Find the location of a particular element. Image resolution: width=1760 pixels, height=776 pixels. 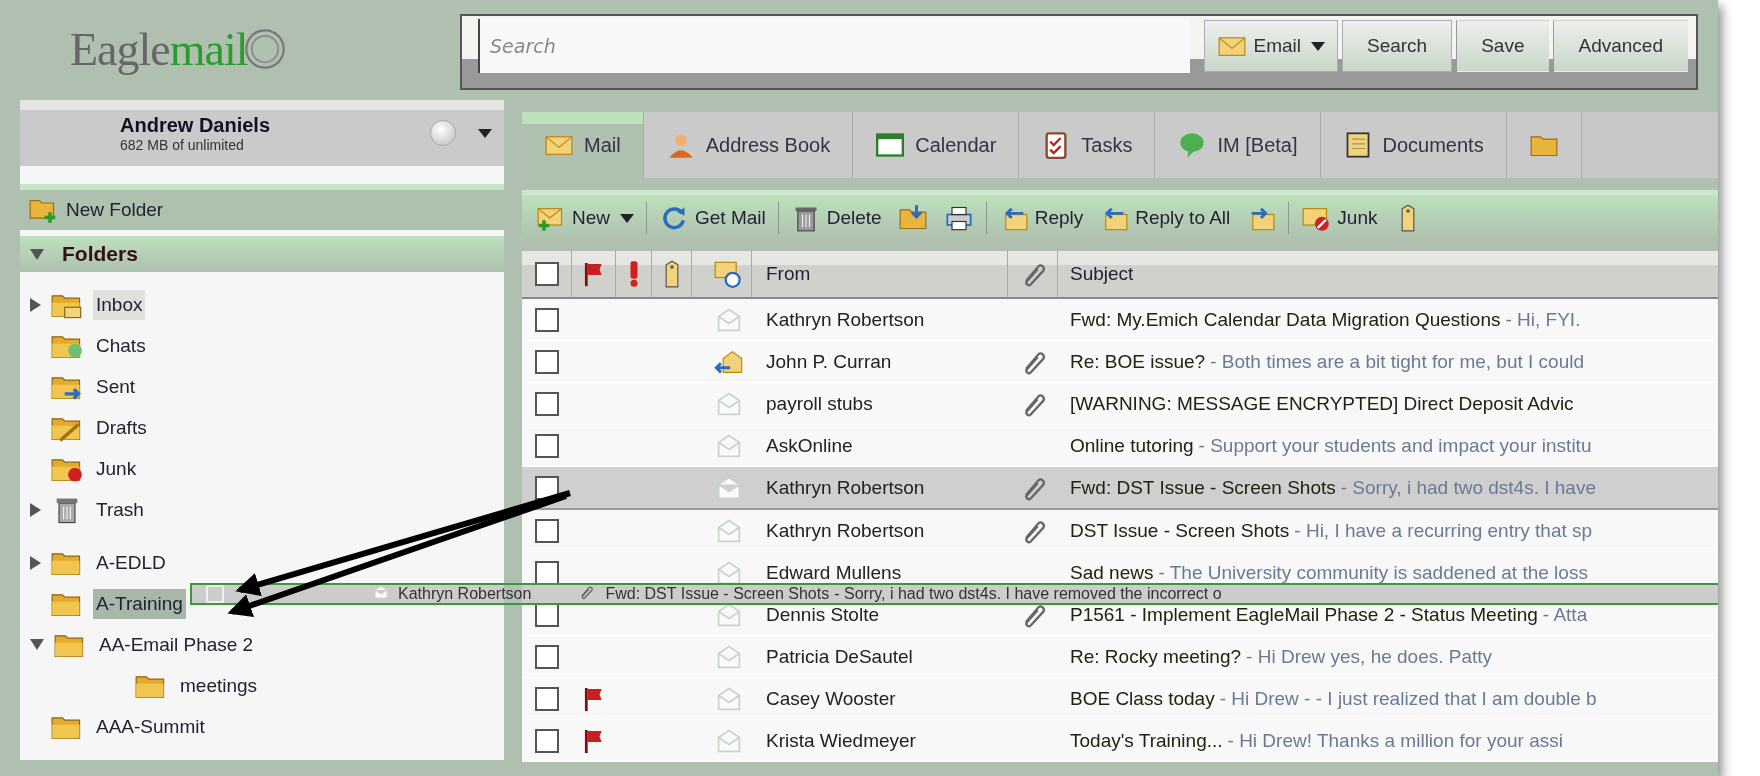

folder-arrow-icon is located at coordinates (912, 218).